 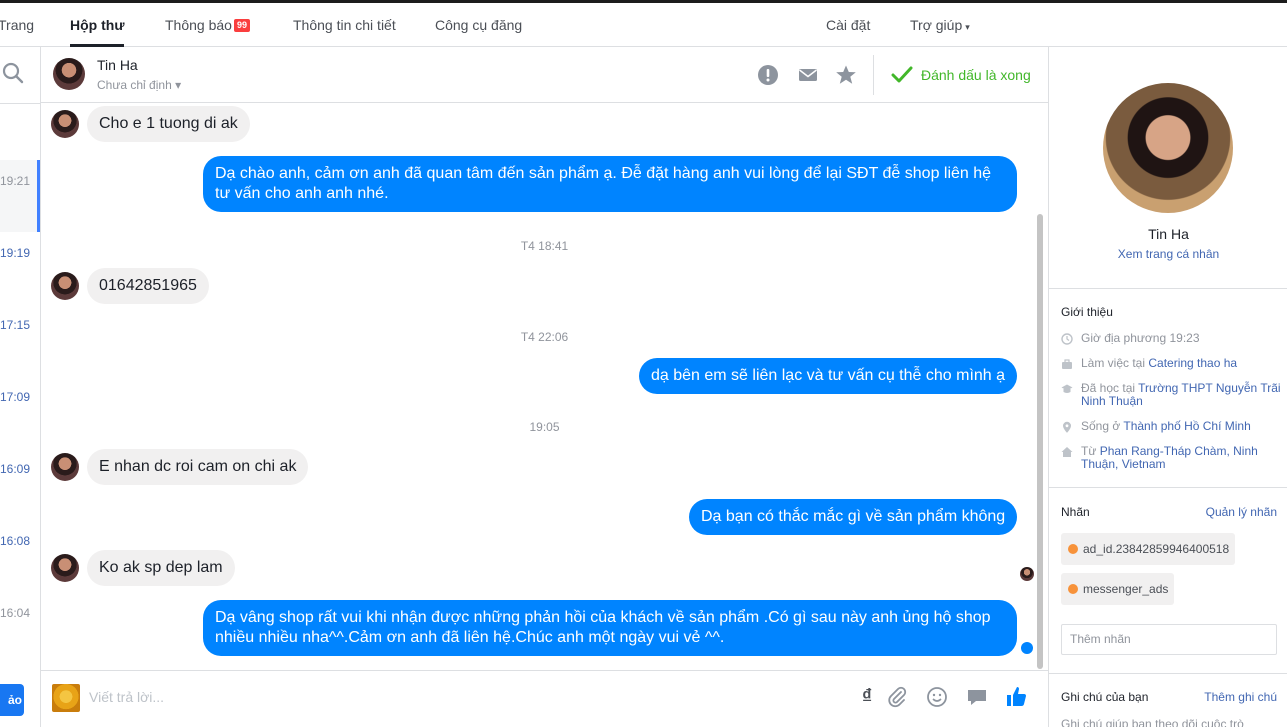 I want to click on tab-inbox: Hộp thư, so click(x=97, y=25).